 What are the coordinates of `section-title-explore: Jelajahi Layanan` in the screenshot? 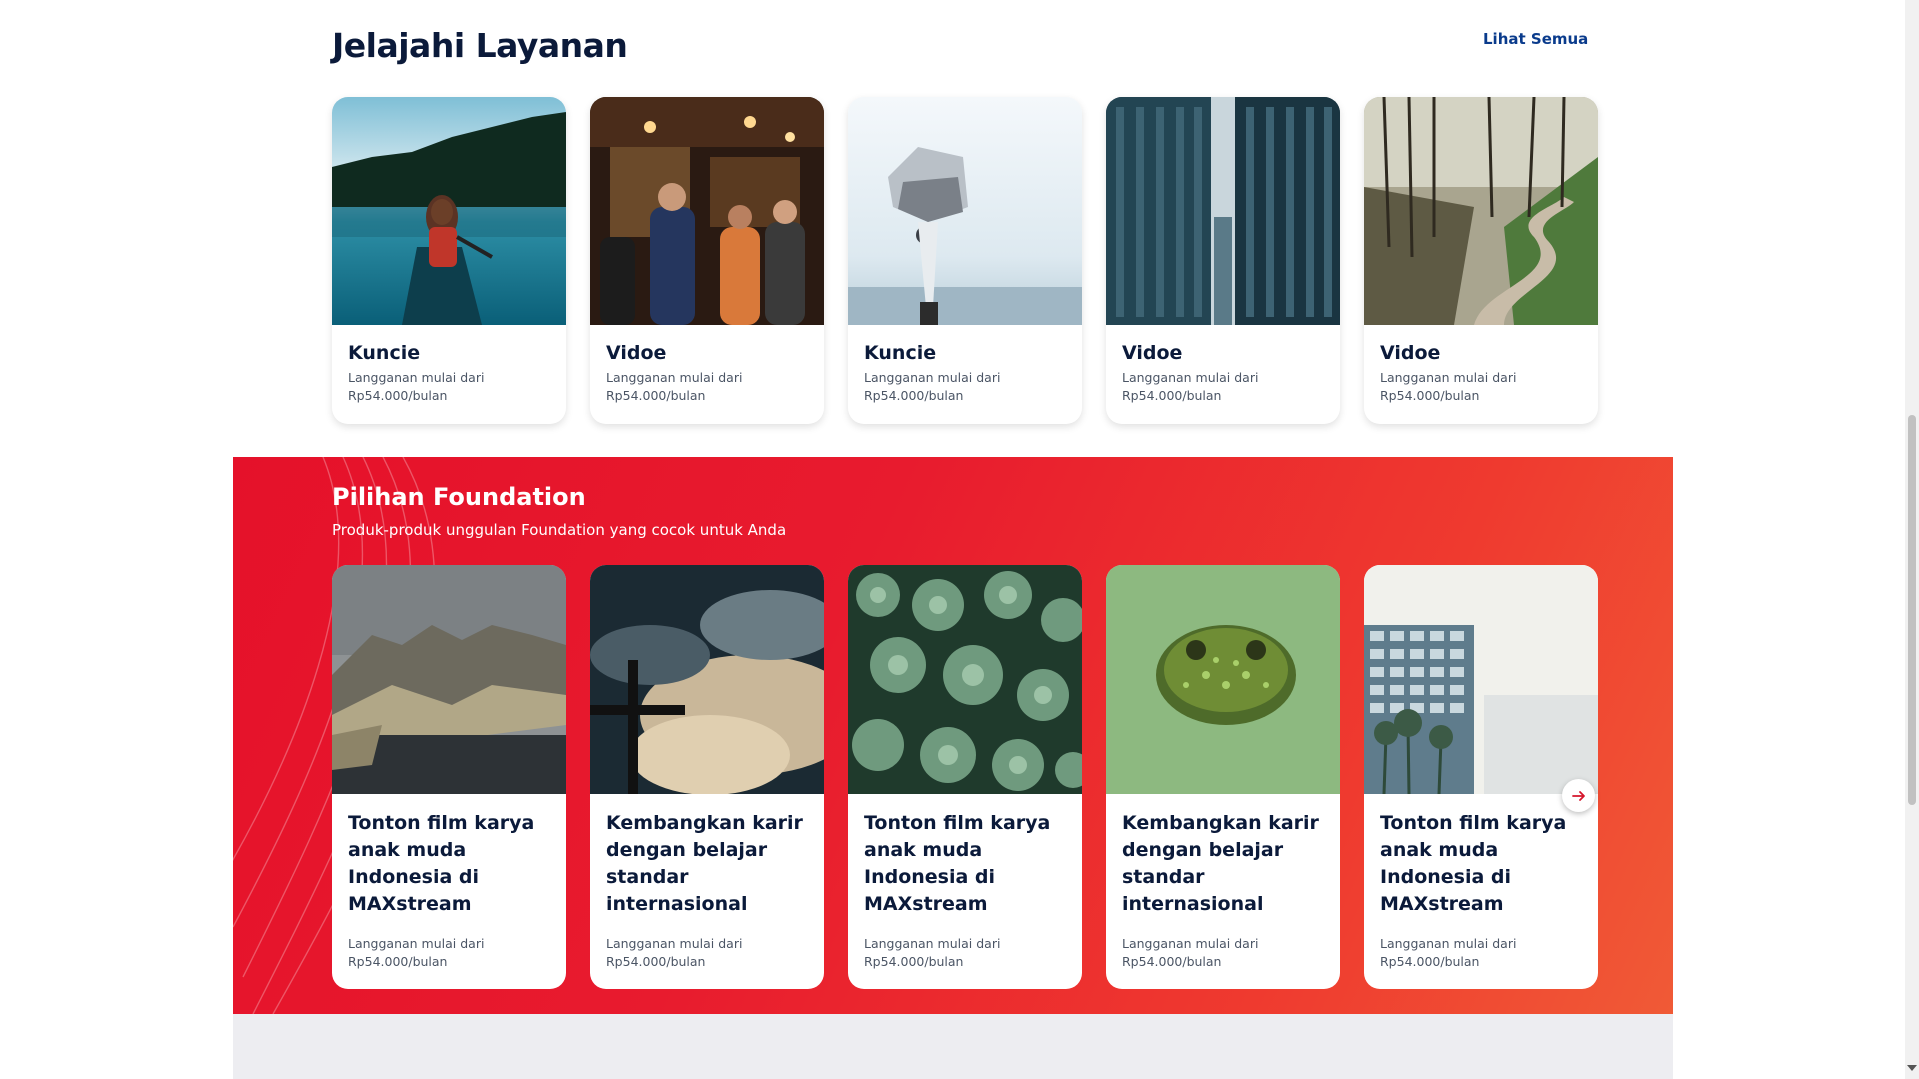 It's located at (480, 45).